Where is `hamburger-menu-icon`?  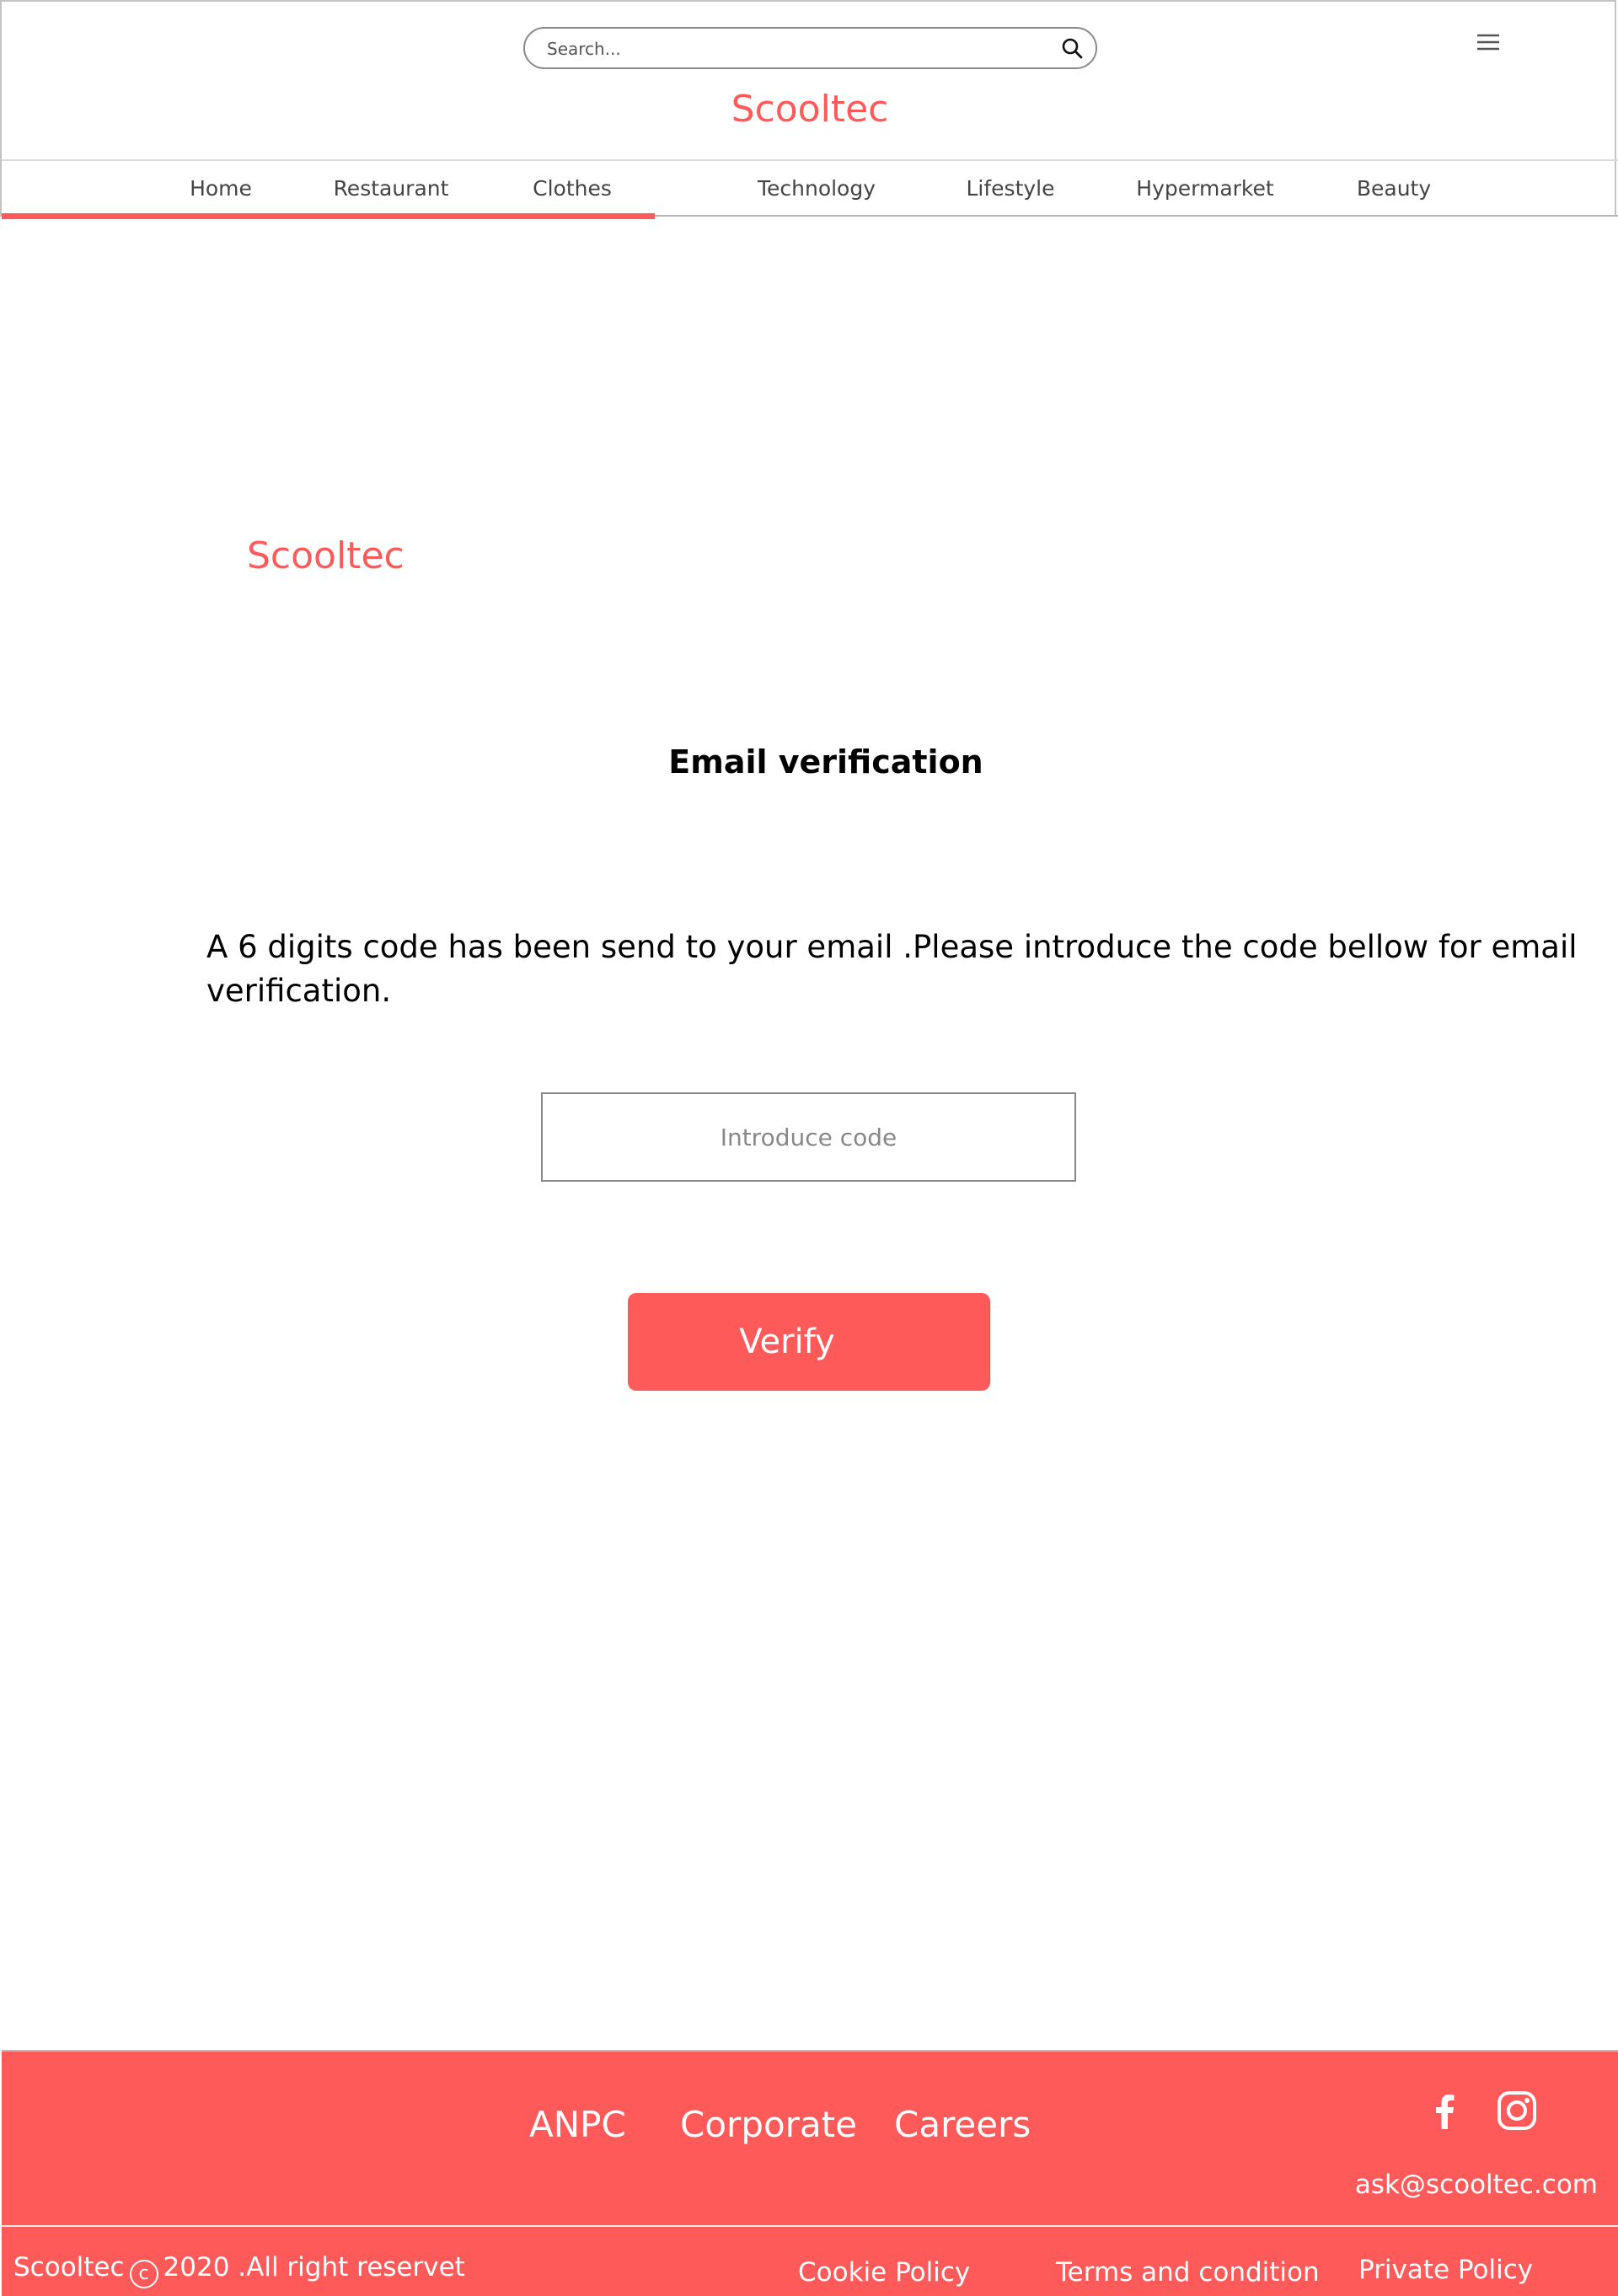 hamburger-menu-icon is located at coordinates (1488, 42).